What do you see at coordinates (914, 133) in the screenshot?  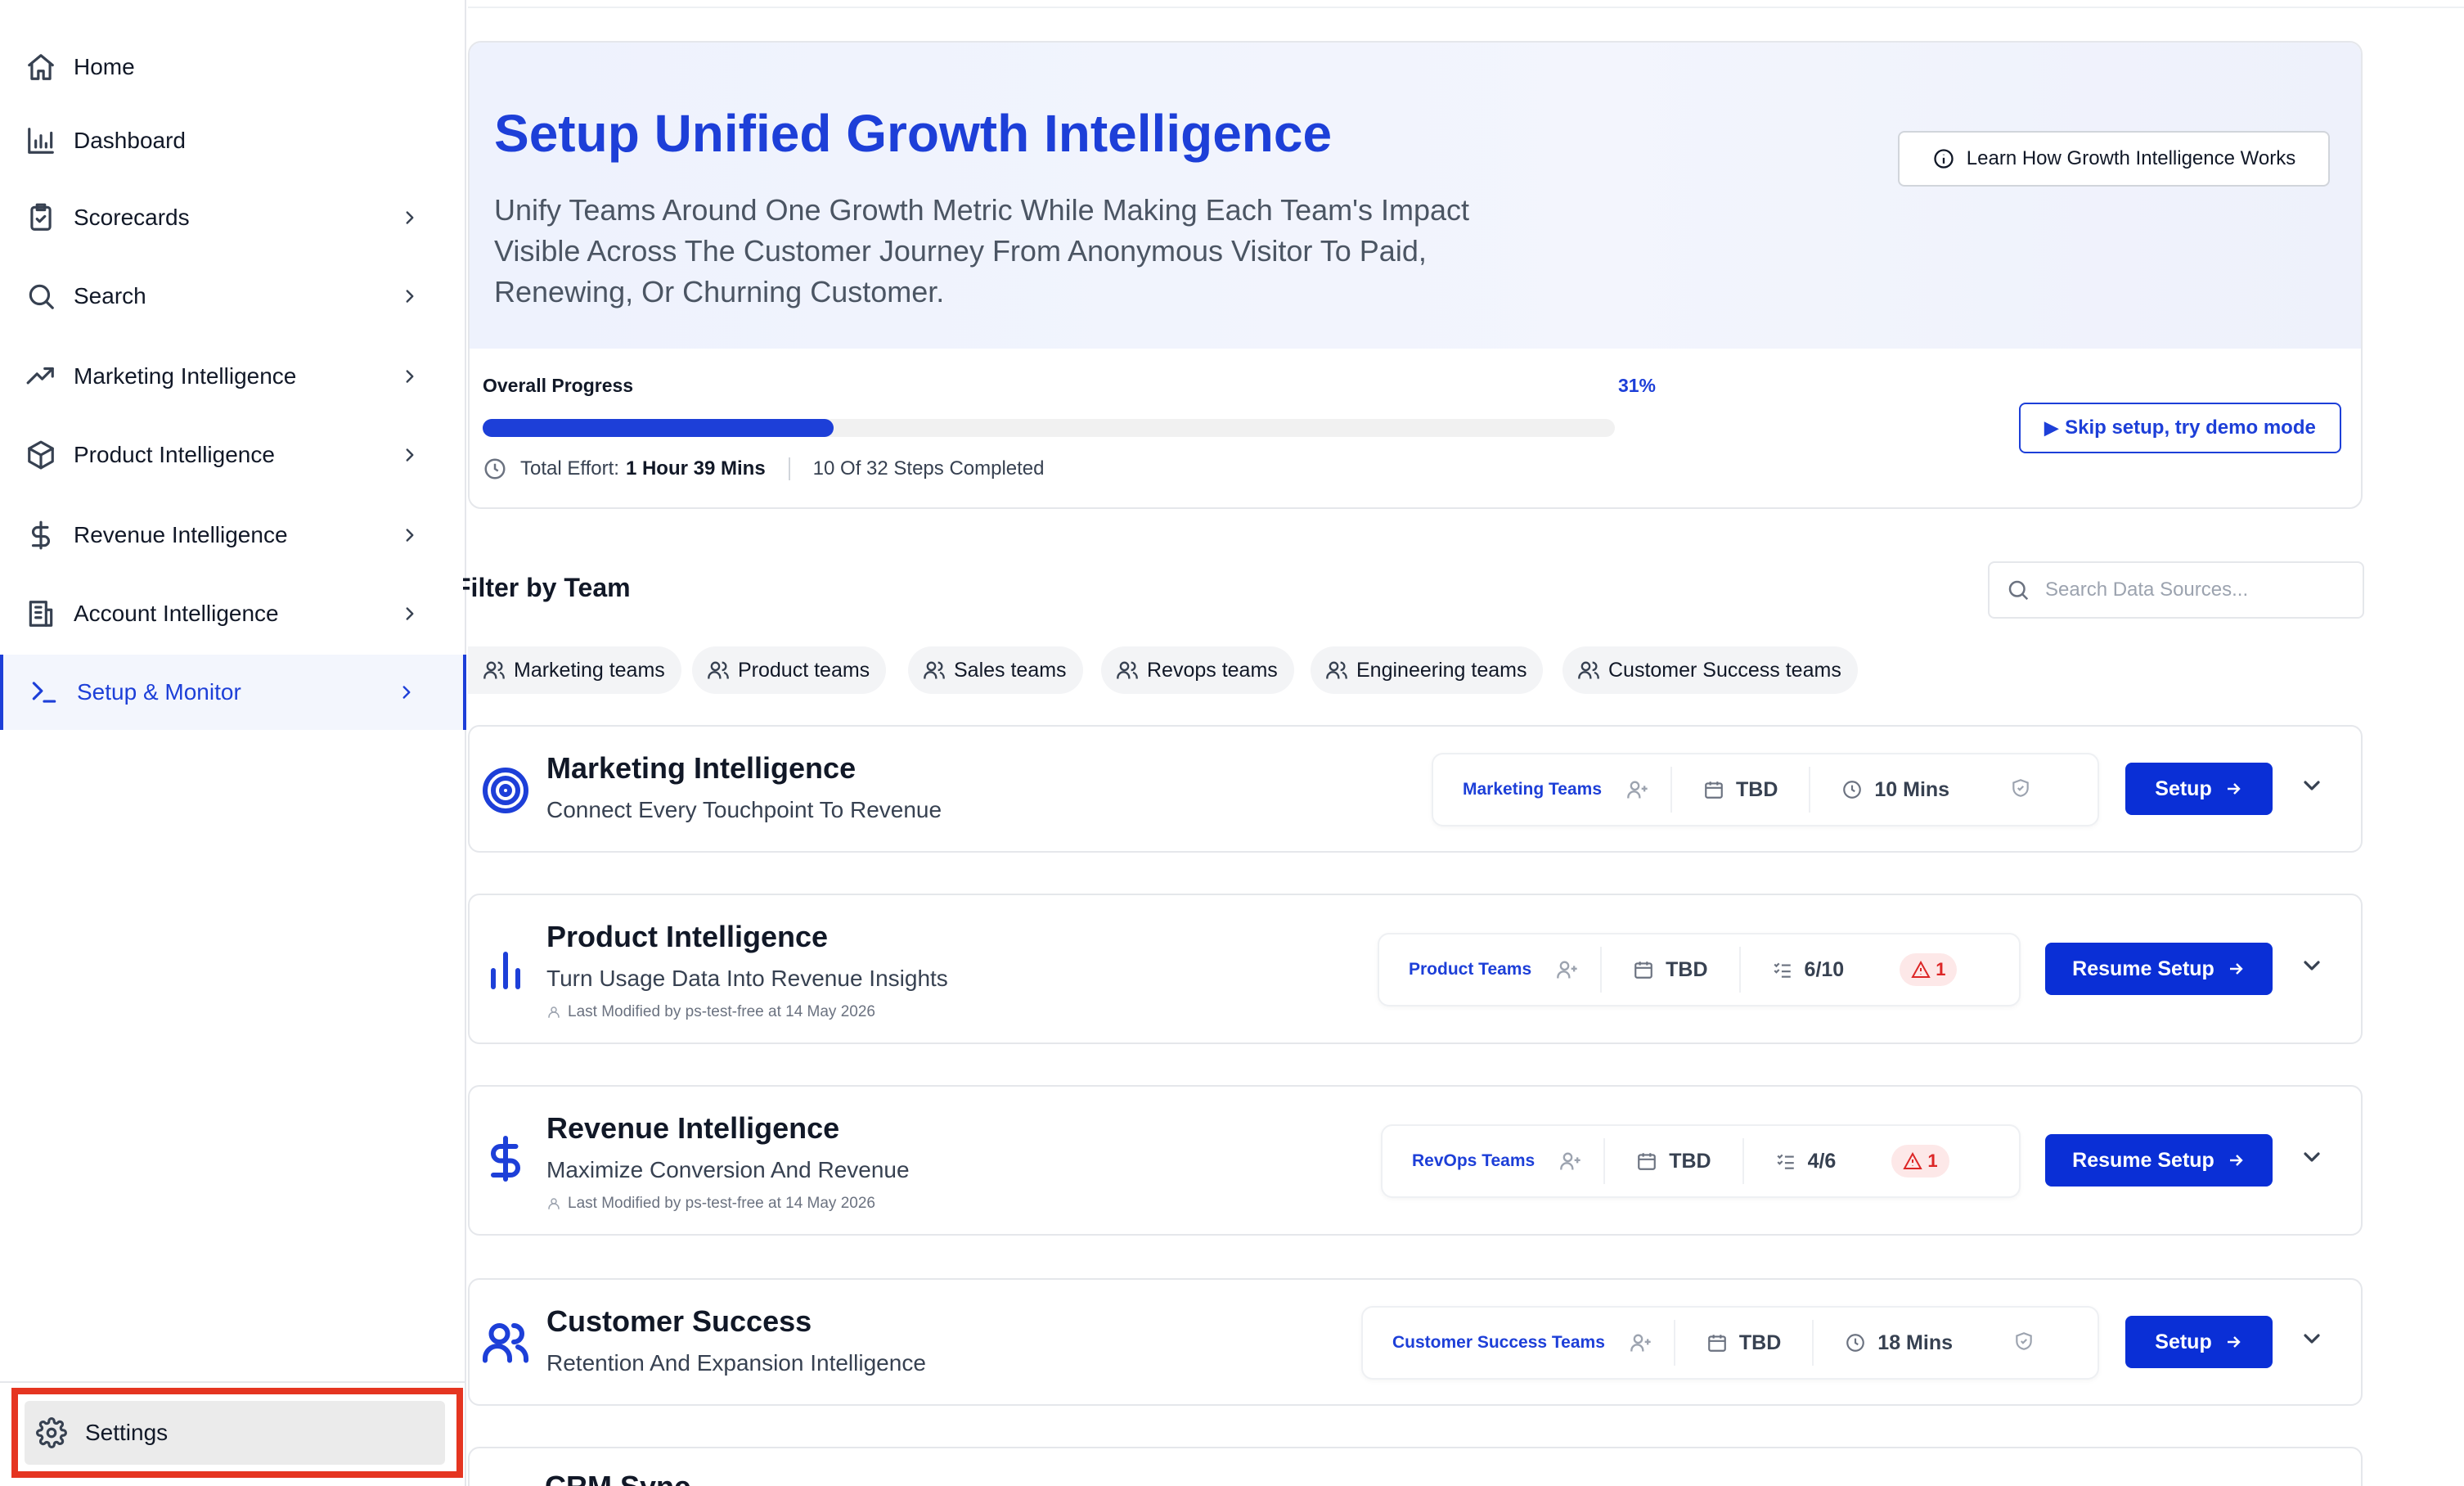 I see `page-title: Setup Unified Growth Intelligence` at bounding box center [914, 133].